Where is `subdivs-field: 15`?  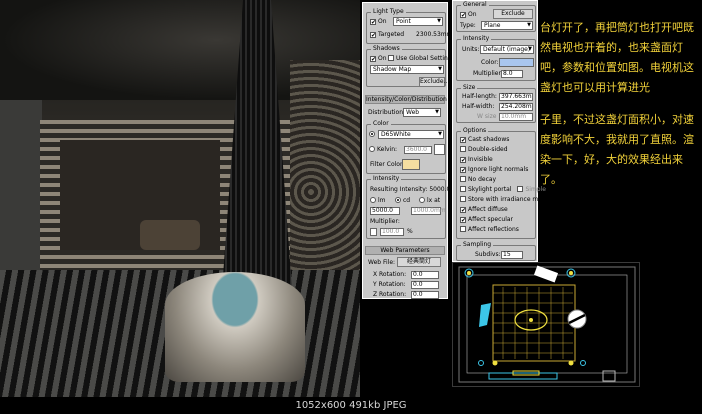 subdivs-field: 15 is located at coordinates (512, 255).